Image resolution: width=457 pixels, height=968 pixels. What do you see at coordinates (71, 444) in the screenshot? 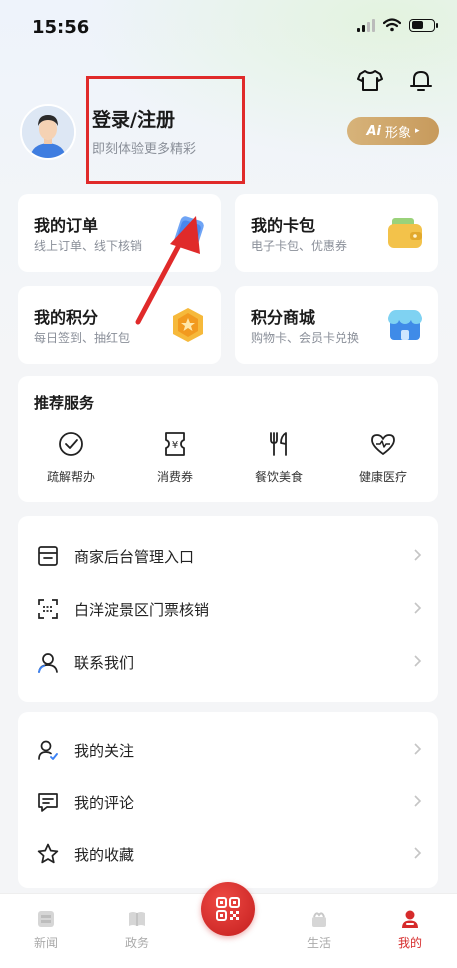
I see `check-circle-icon` at bounding box center [71, 444].